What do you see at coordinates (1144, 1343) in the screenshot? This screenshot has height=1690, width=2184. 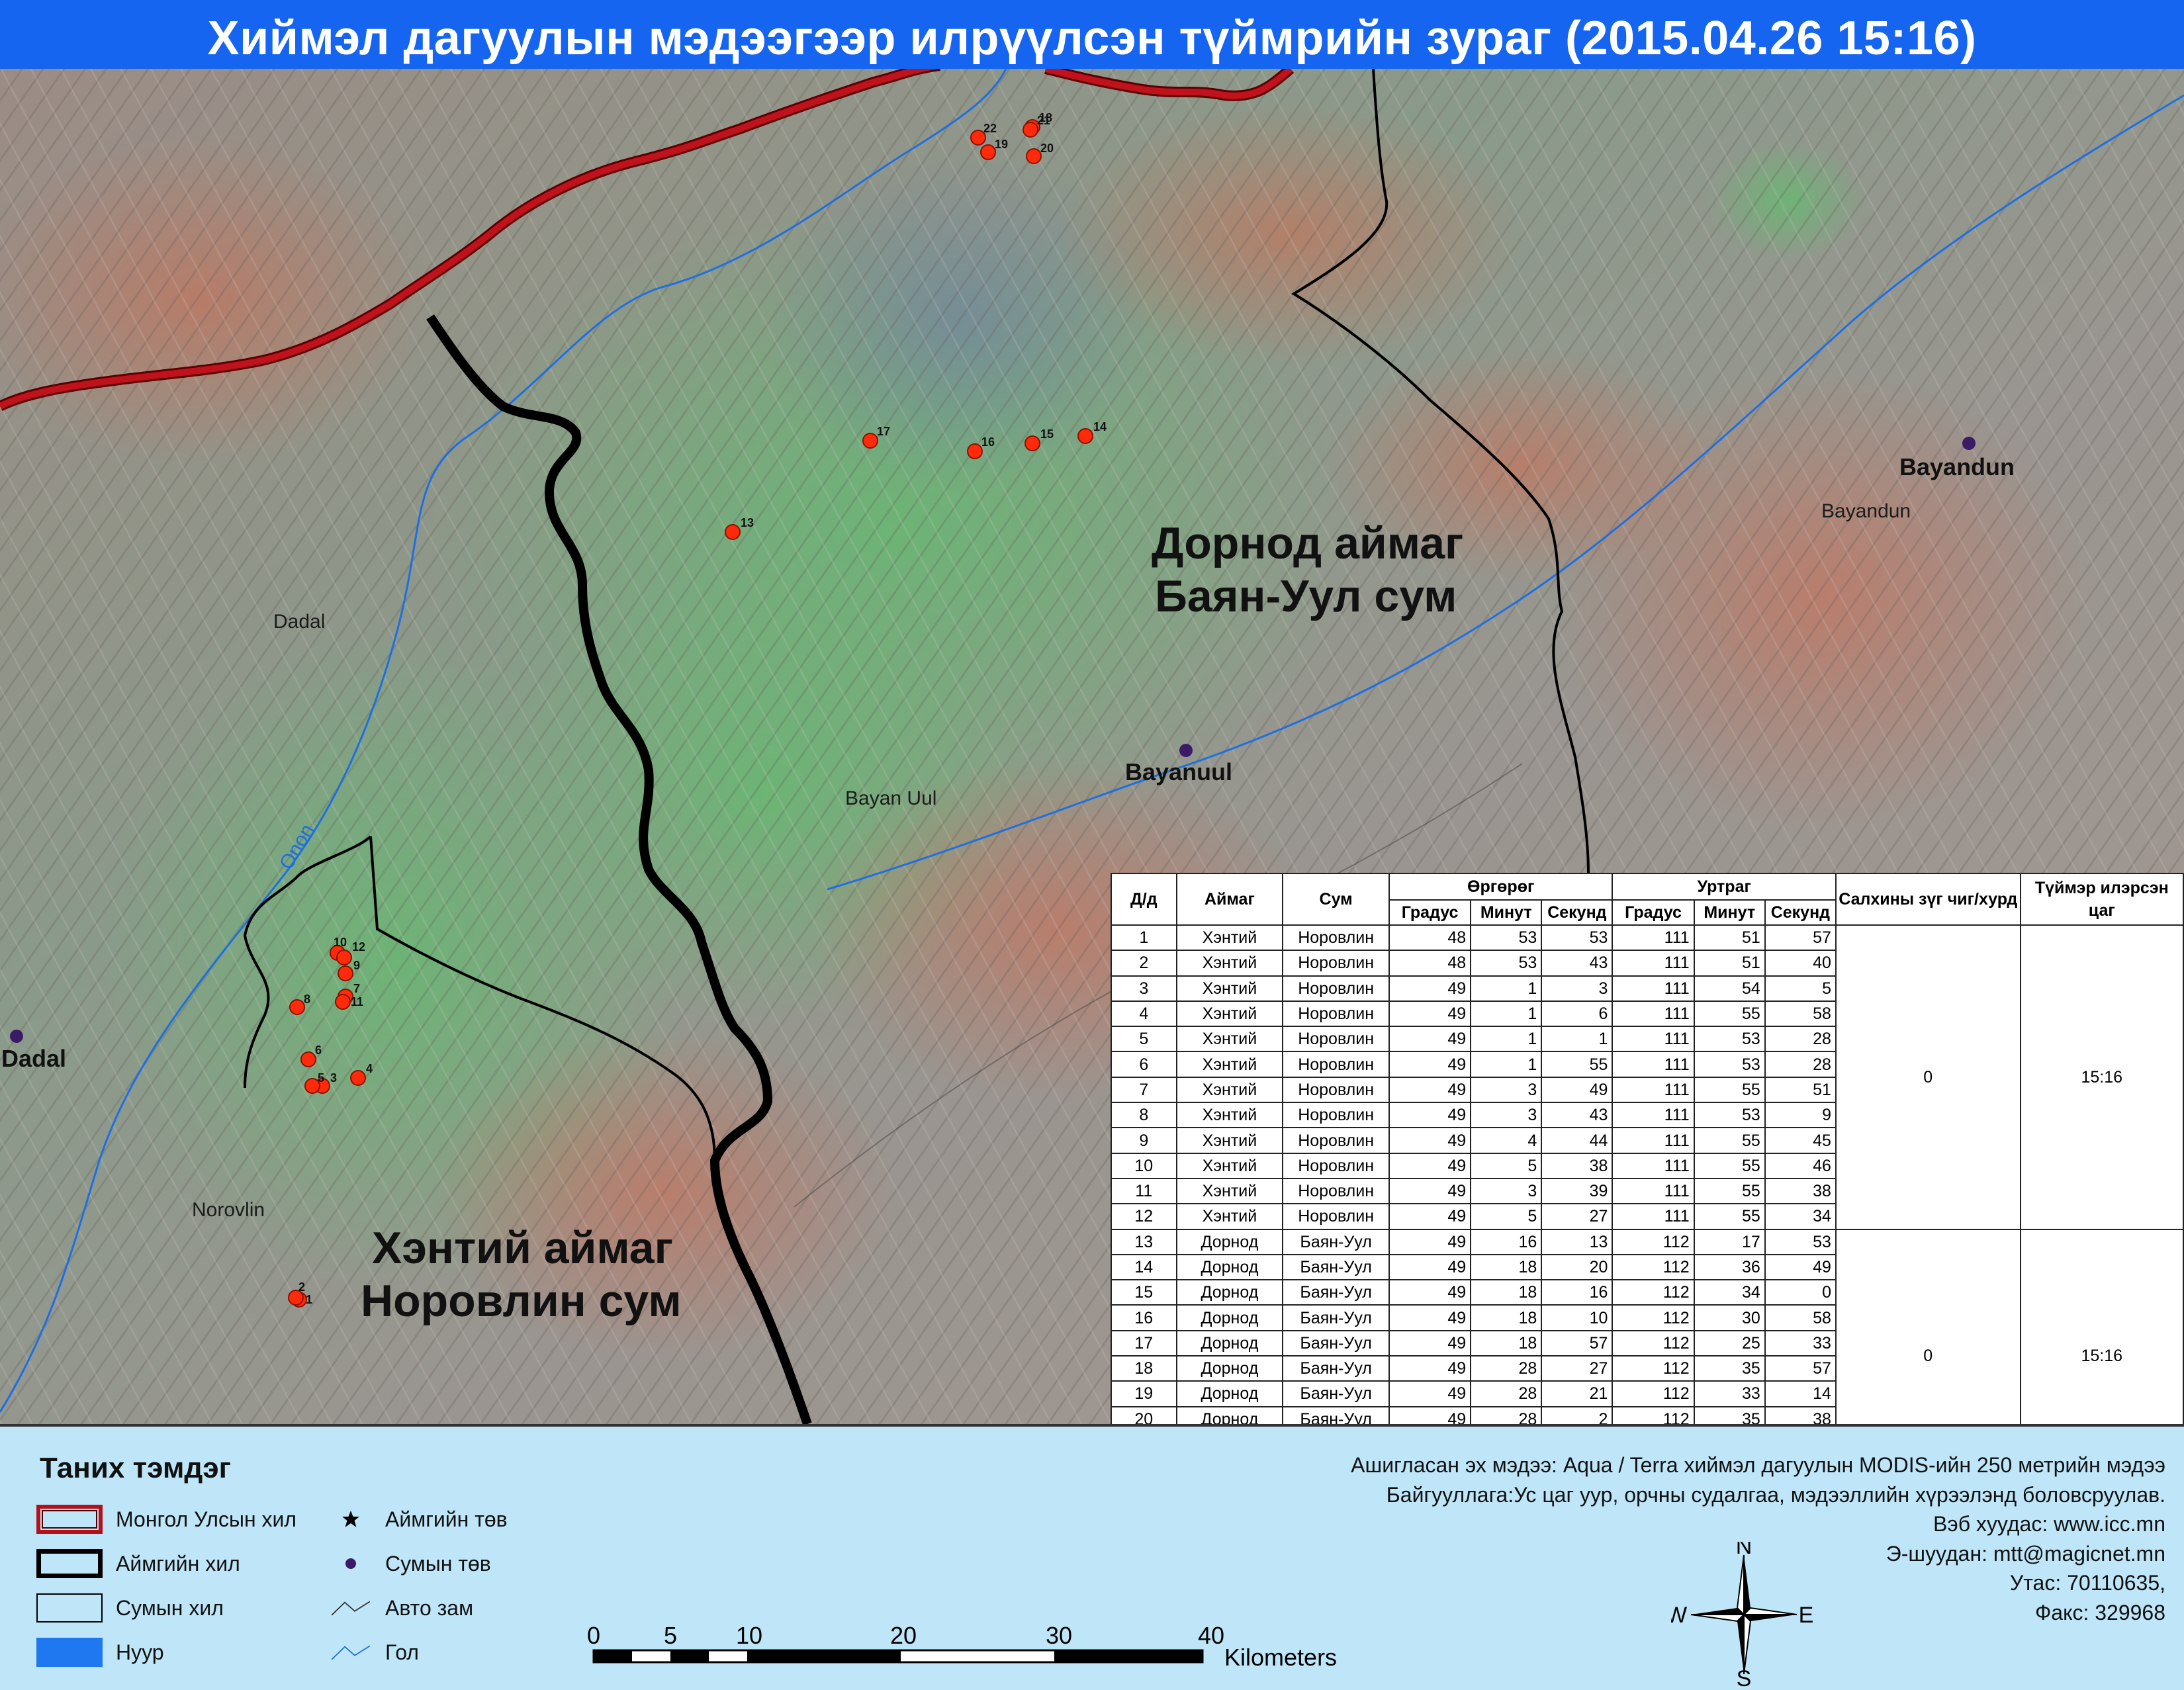 I see `table-cell-n: 17` at bounding box center [1144, 1343].